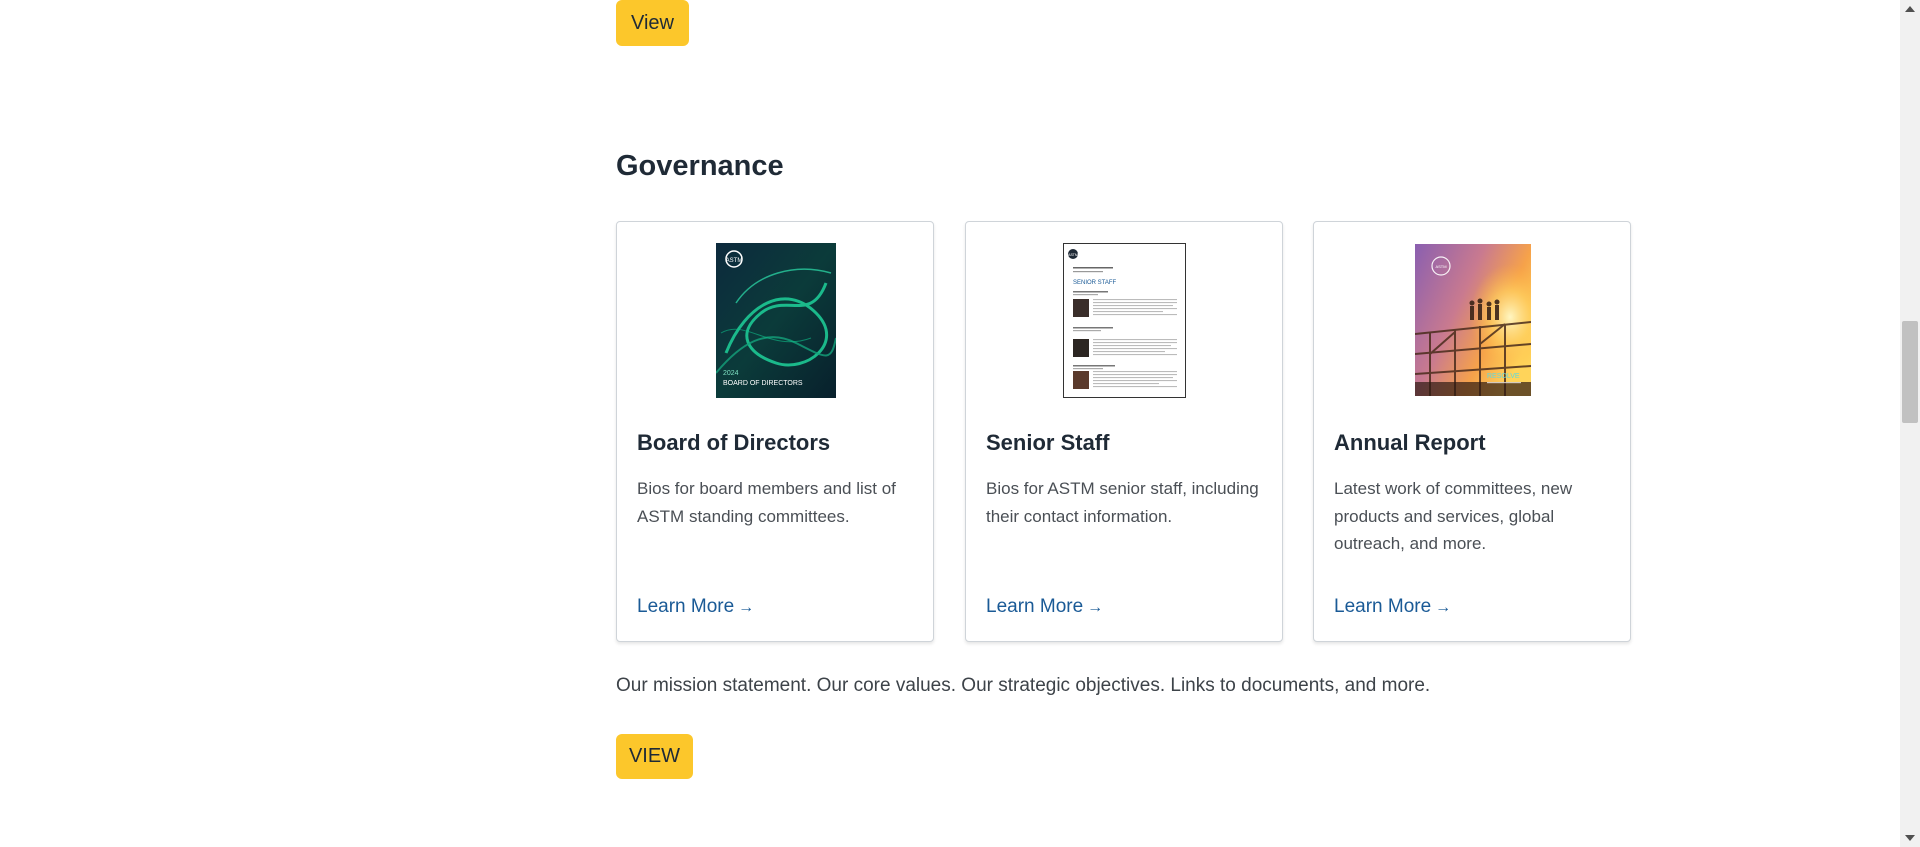 This screenshot has width=1920, height=847. What do you see at coordinates (652, 23) in the screenshot?
I see `view-button-top: View` at bounding box center [652, 23].